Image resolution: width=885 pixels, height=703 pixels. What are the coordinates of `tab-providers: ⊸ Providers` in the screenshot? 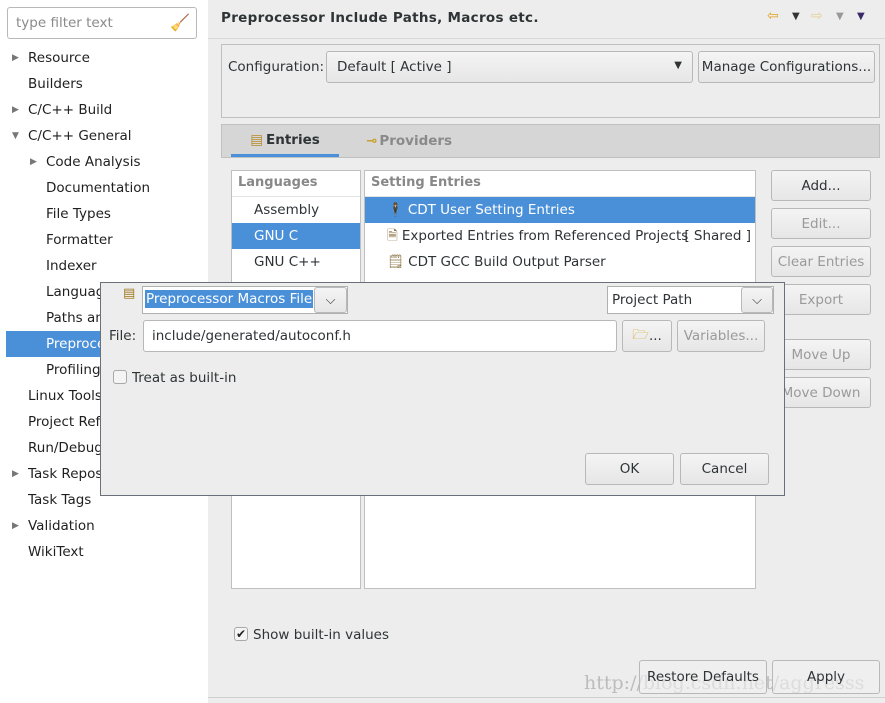 It's located at (409, 141).